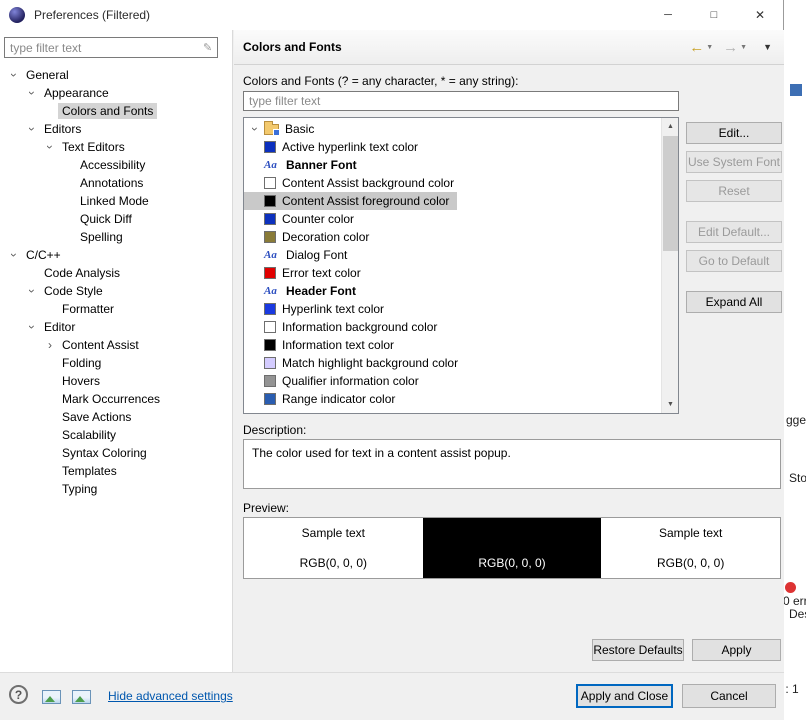 The height and width of the screenshot is (720, 806). Describe the element at coordinates (709, 47) in the screenshot. I see `back-dropdown-icon: ▼` at that location.